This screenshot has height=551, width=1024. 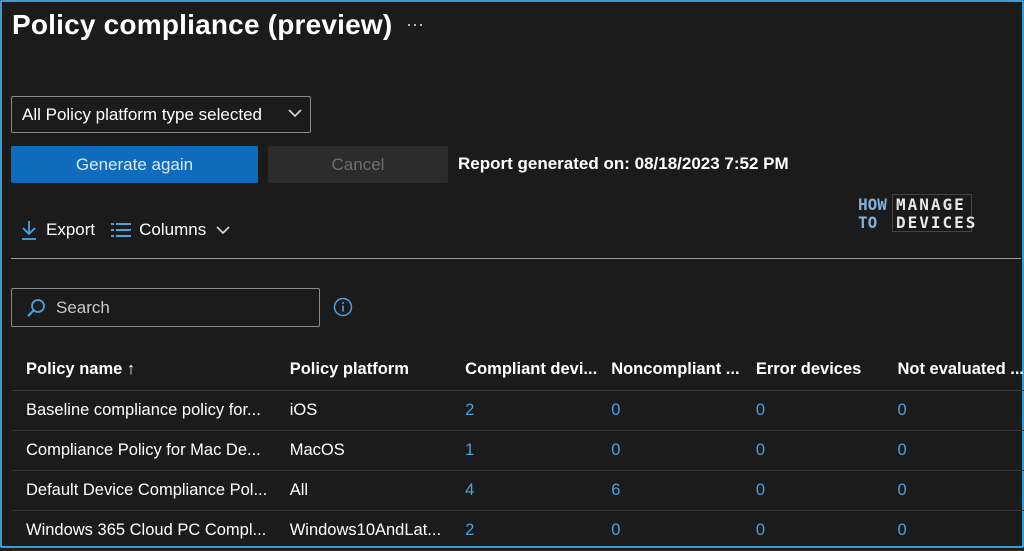 I want to click on column-header-error-devices: Error devices, so click(x=812, y=369).